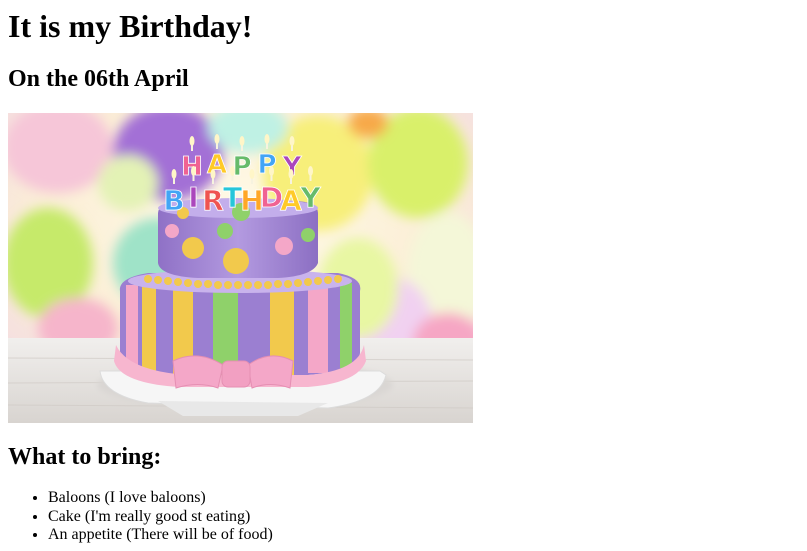 This screenshot has width=807, height=551. Describe the element at coordinates (217, 165) in the screenshot. I see `candle-letter-top: A` at that location.